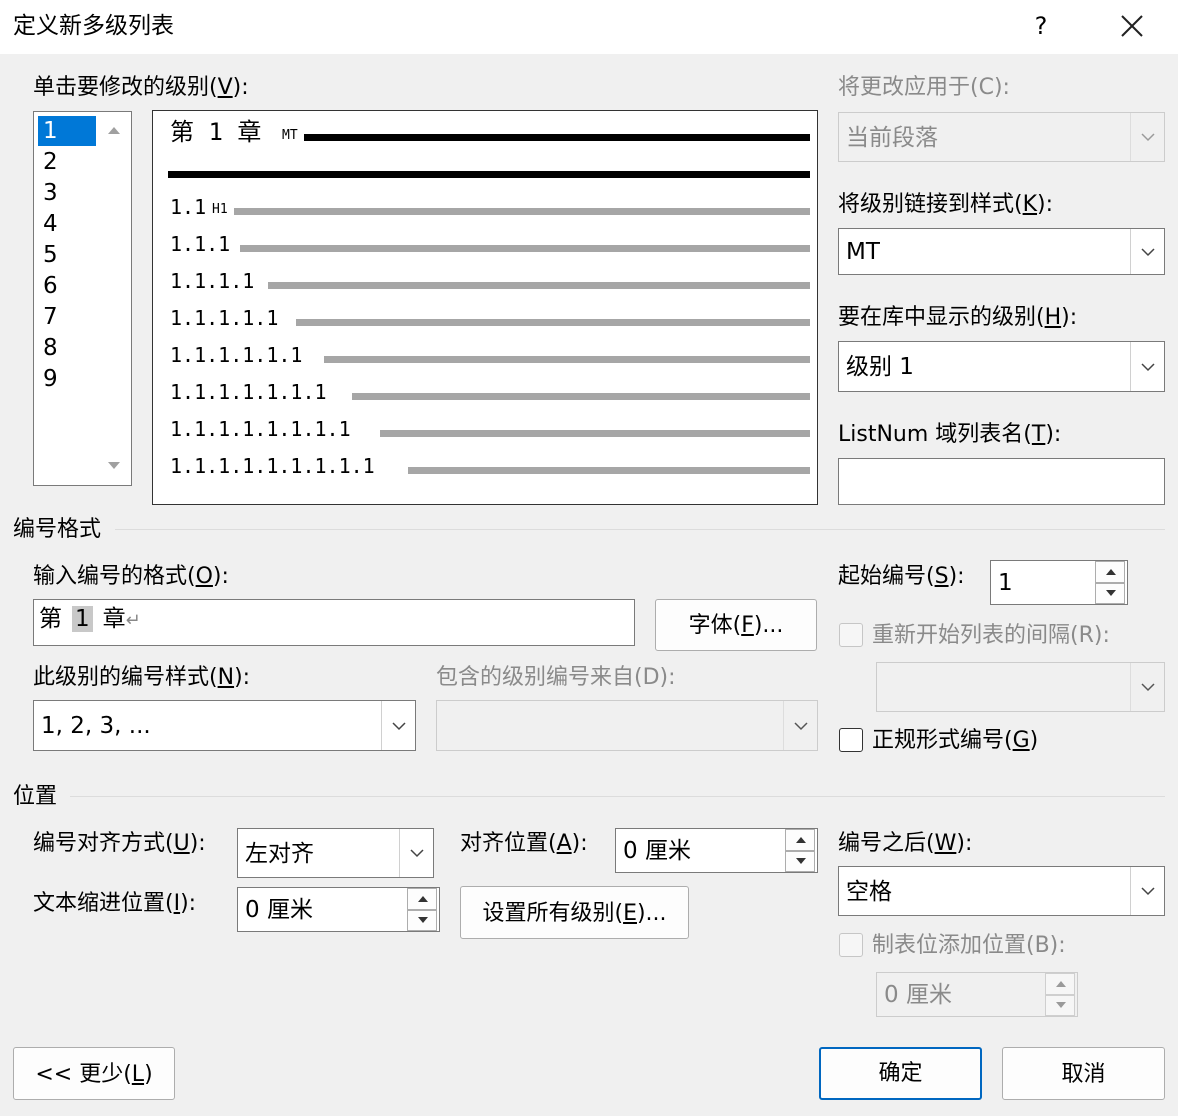 Image resolution: width=1178 pixels, height=1116 pixels. What do you see at coordinates (212, 281) in the screenshot?
I see `preview-level-4-number: 1.1.1.1` at bounding box center [212, 281].